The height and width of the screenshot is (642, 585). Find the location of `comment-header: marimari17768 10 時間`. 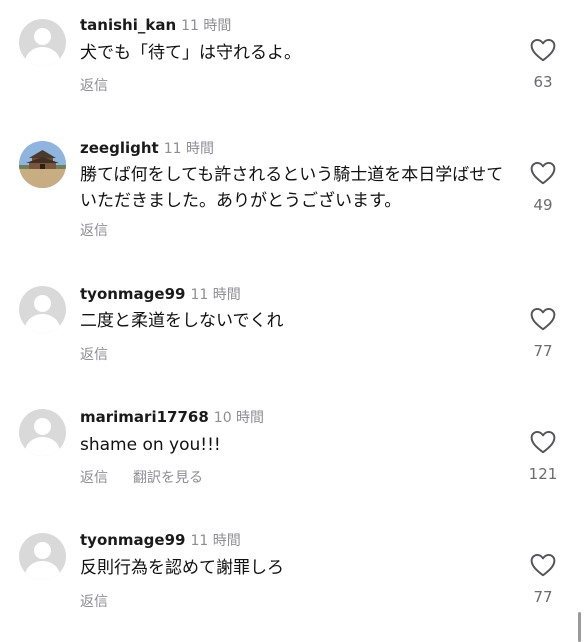

comment-header: marimari17768 10 時間 is located at coordinates (172, 417).